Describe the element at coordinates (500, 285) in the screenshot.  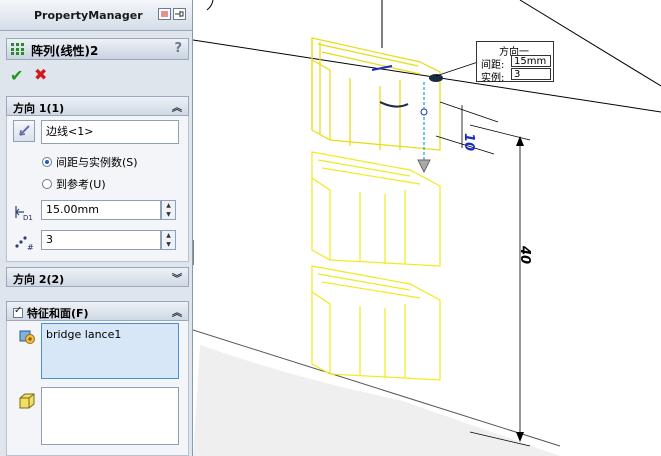
I see `dimension-40-lines` at that location.